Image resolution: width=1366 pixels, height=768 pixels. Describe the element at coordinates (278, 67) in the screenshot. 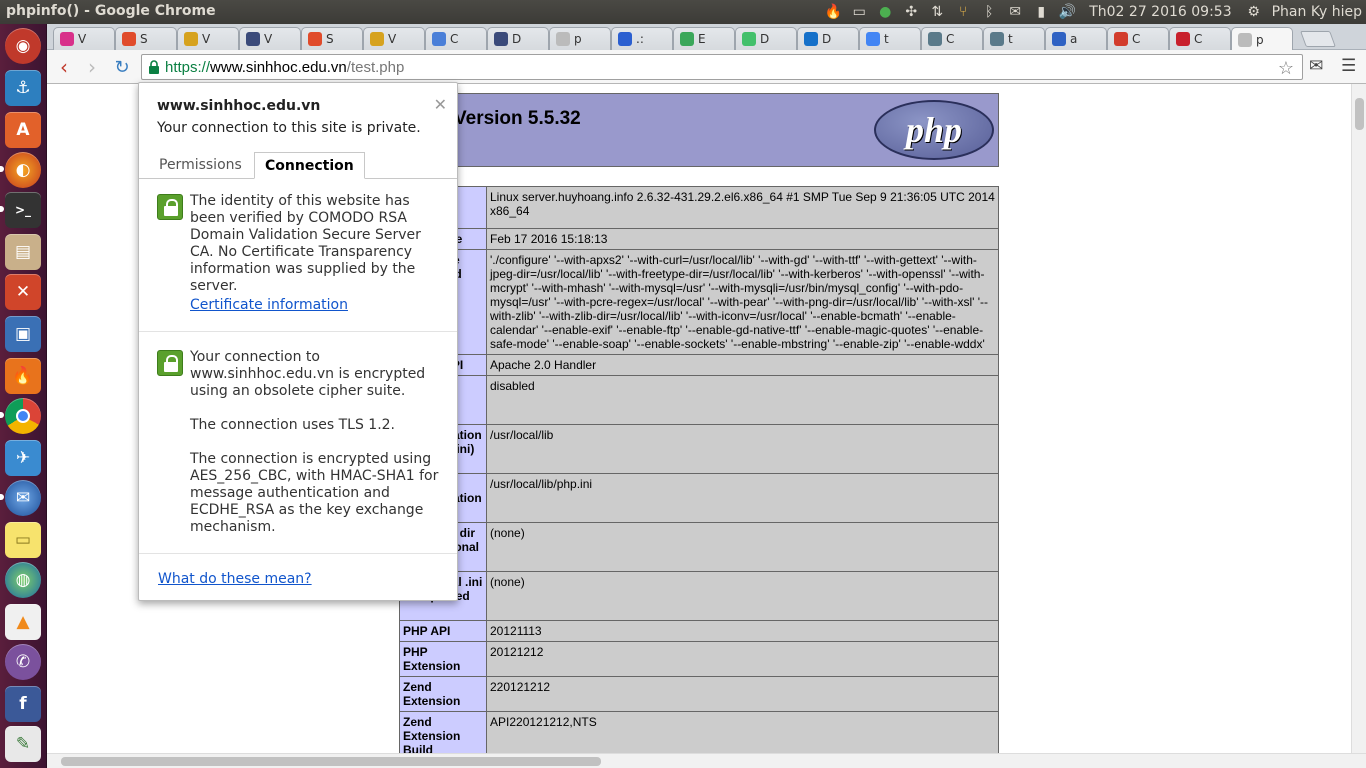

I see `url-host: www.sinhhoc.edu.vn` at that location.